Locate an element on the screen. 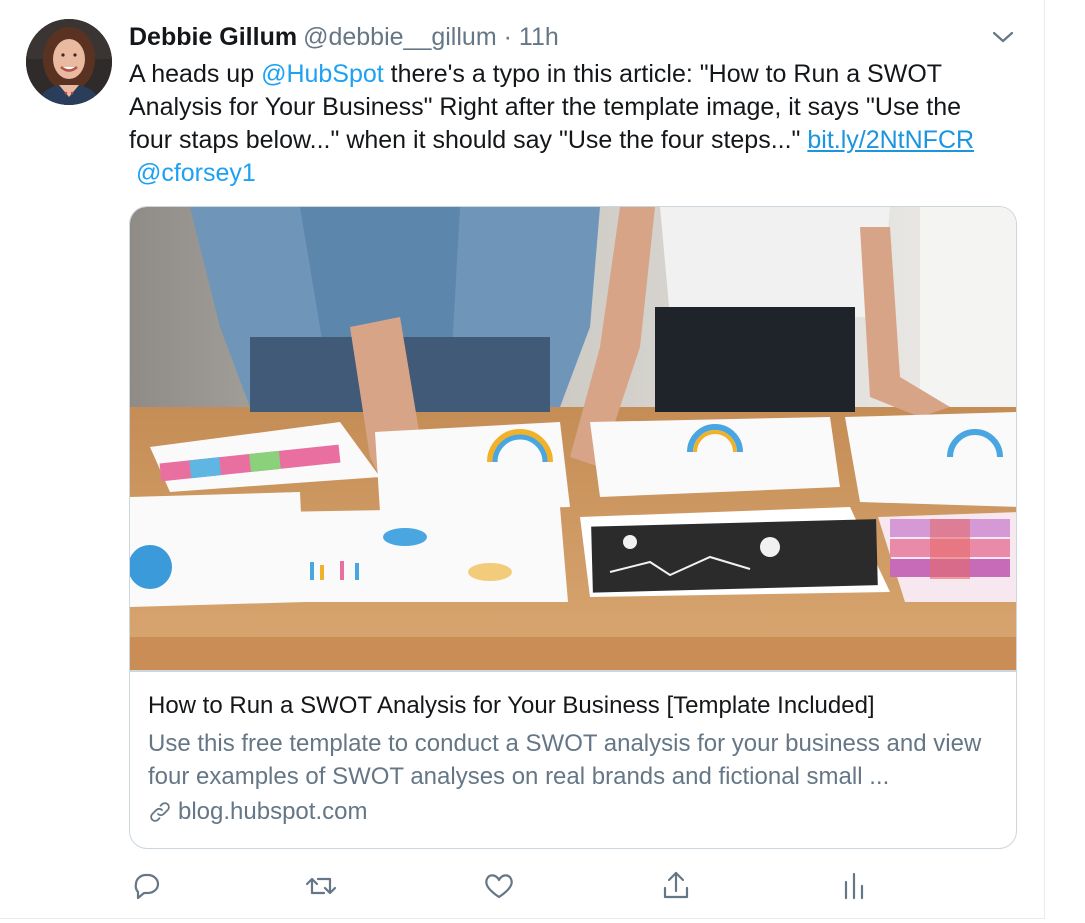 This screenshot has height=923, width=1085. heart-icon is located at coordinates (499, 886).